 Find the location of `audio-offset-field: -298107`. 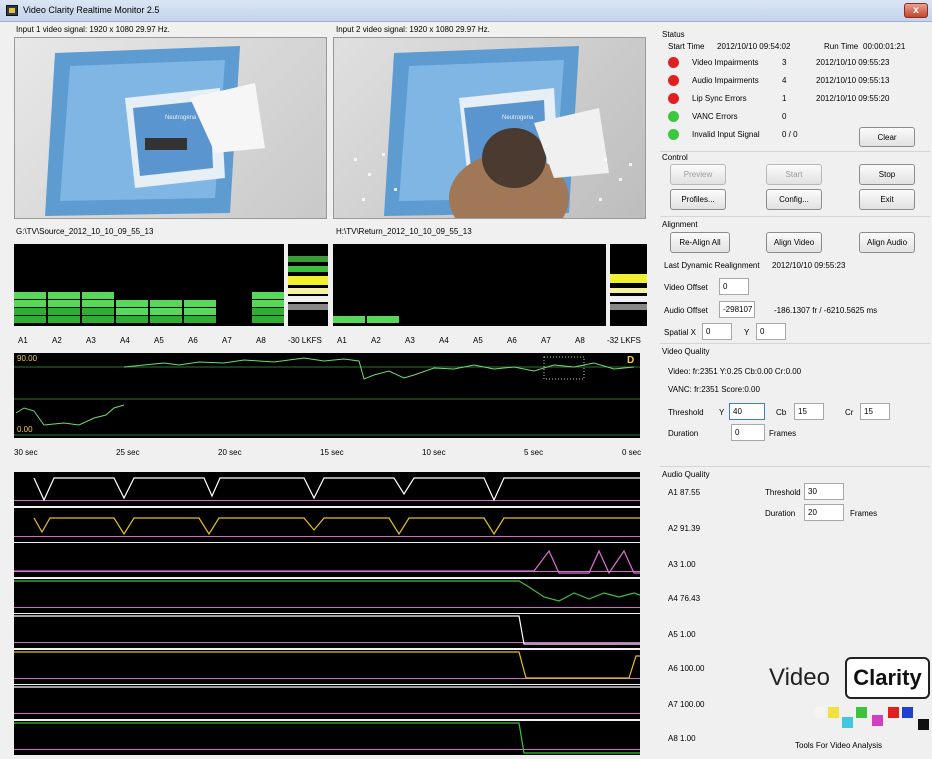

audio-offset-field: -298107 is located at coordinates (737, 309).